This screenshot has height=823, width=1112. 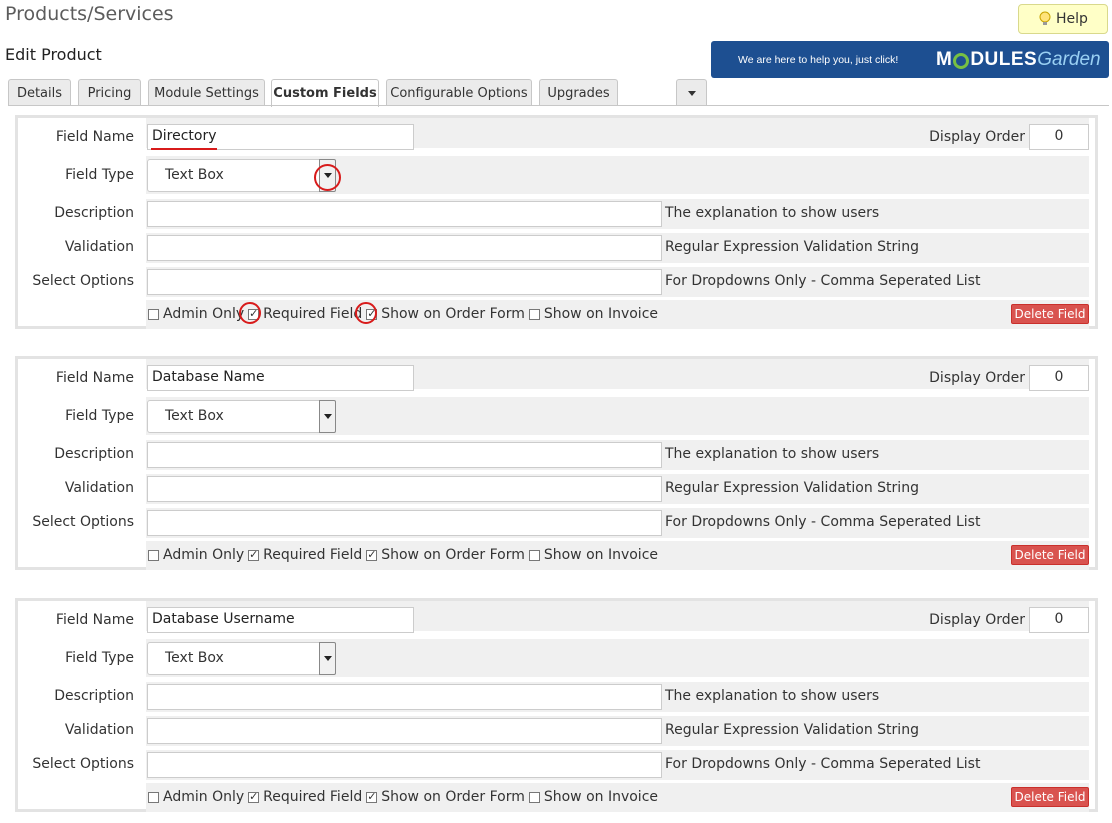 I want to click on lightbulb-icon, so click(x=1045, y=18).